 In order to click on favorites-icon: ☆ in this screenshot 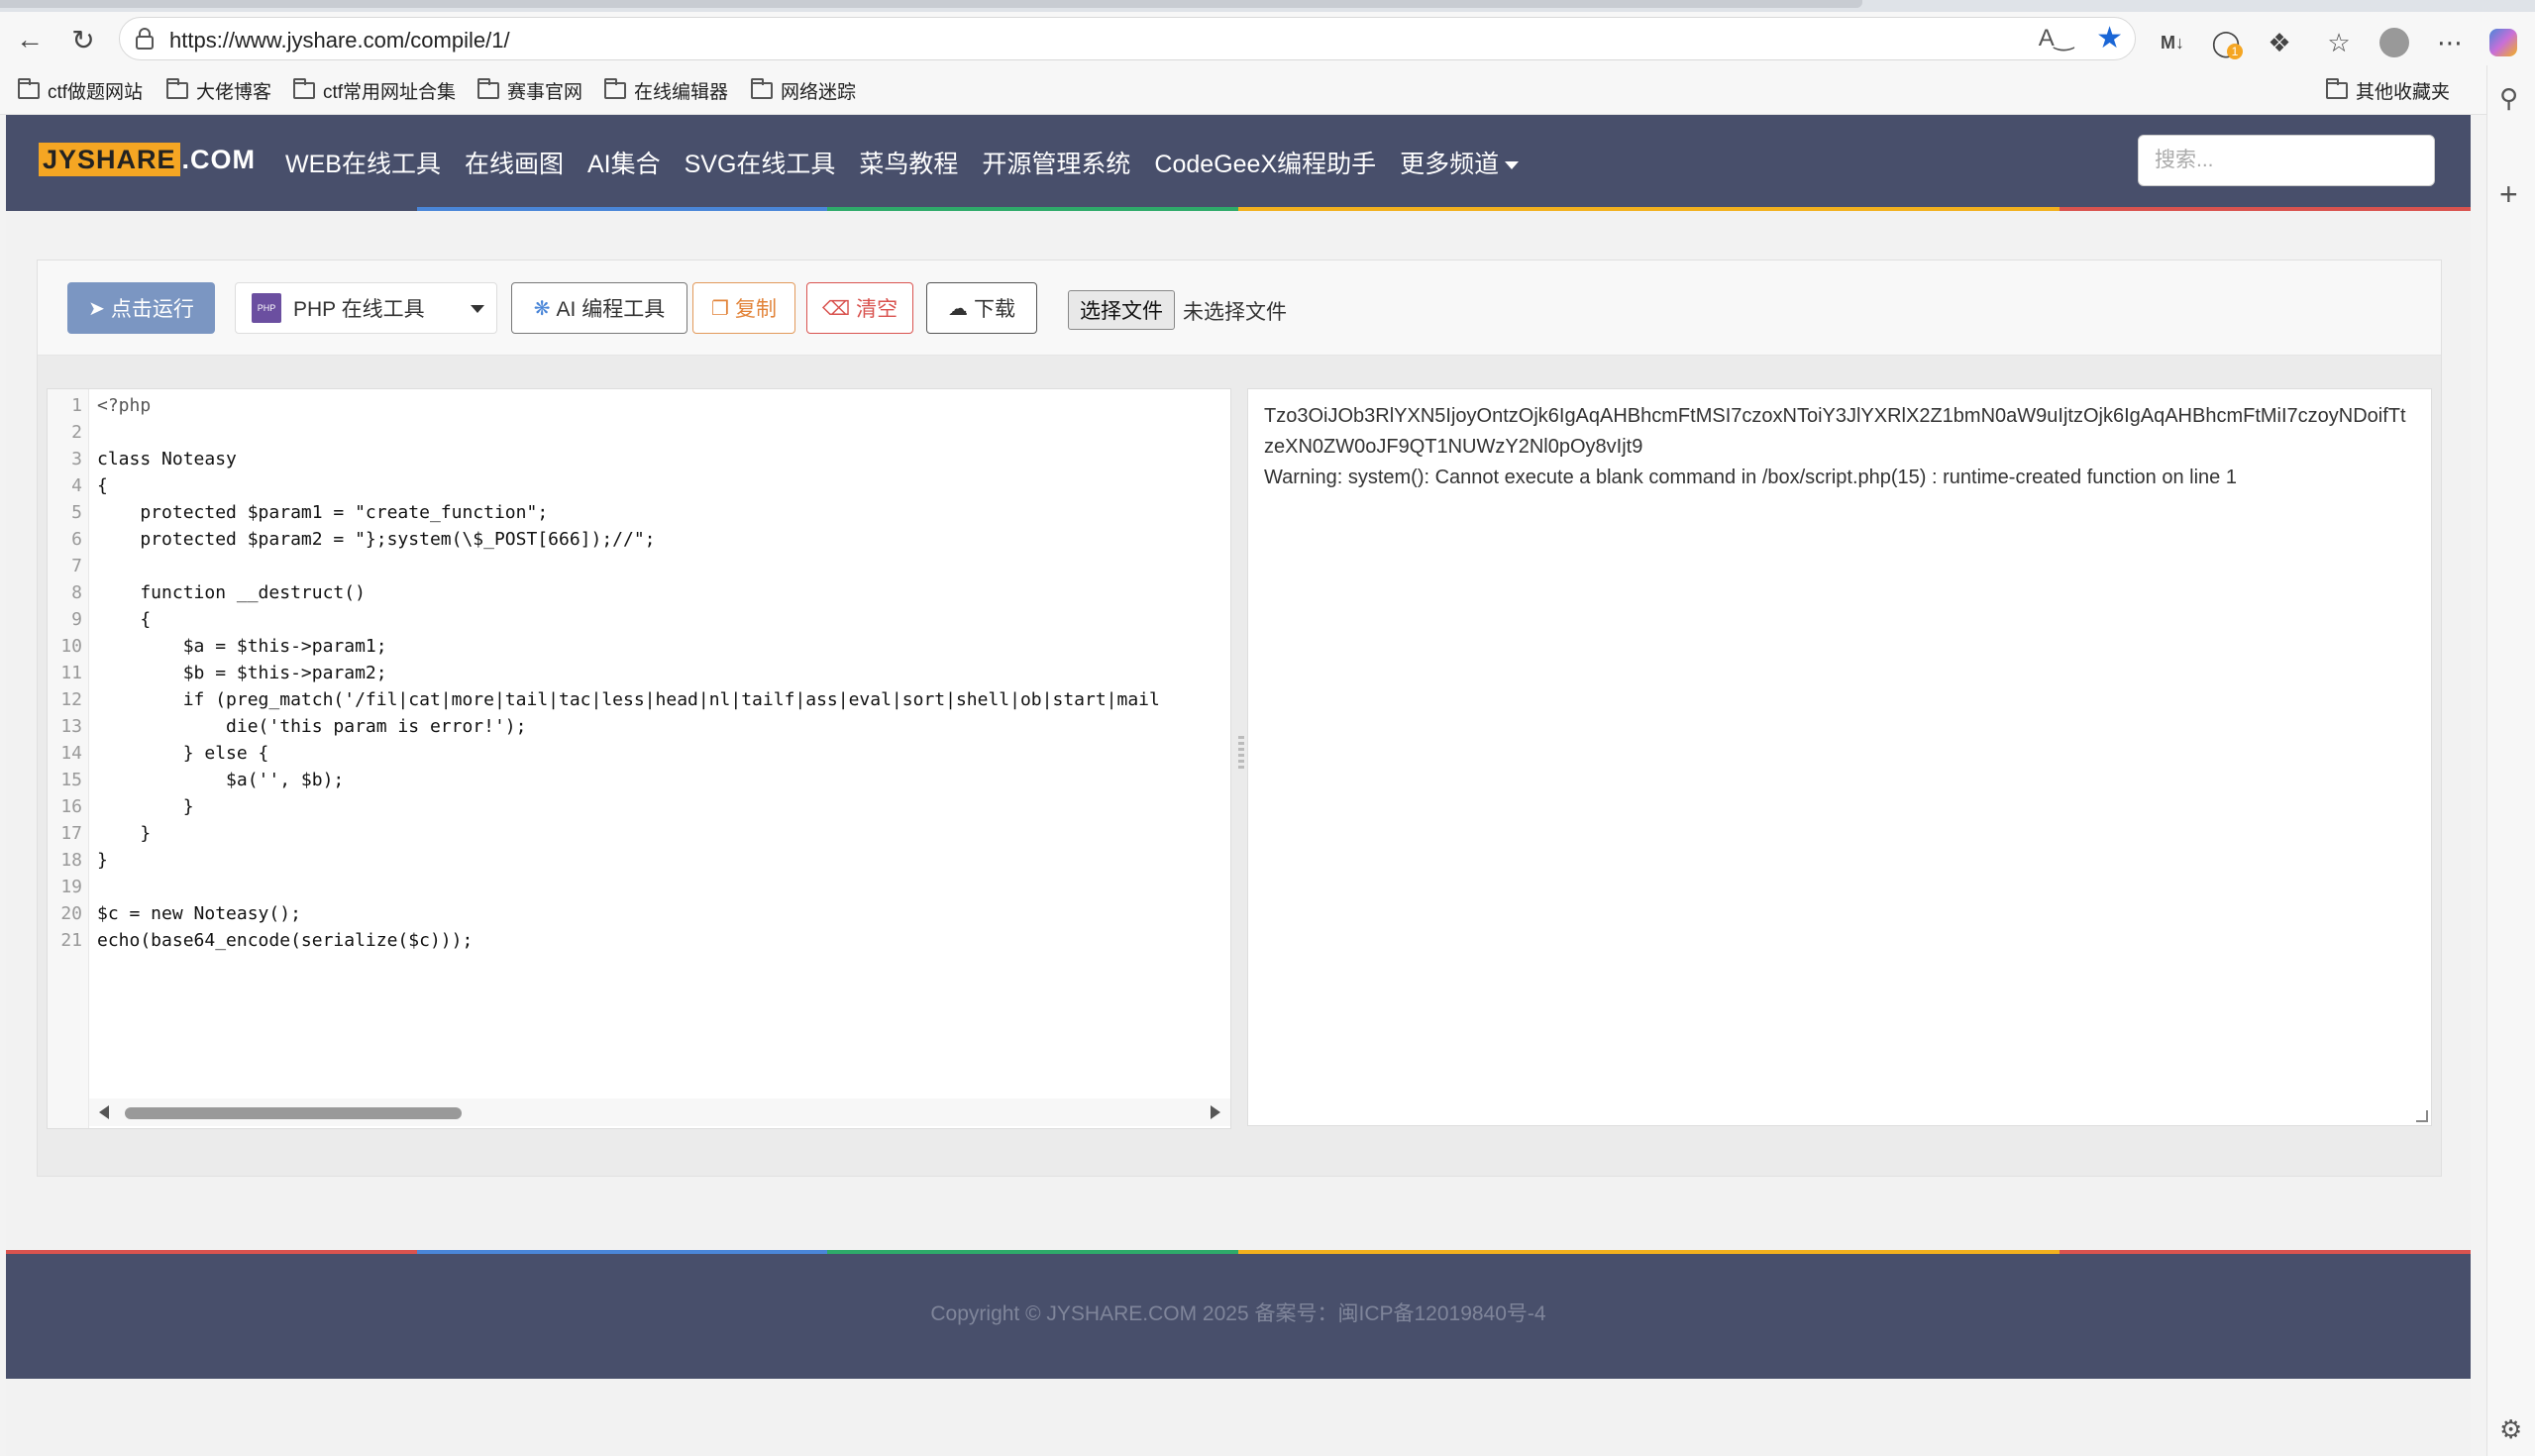, I will do `click(2339, 42)`.